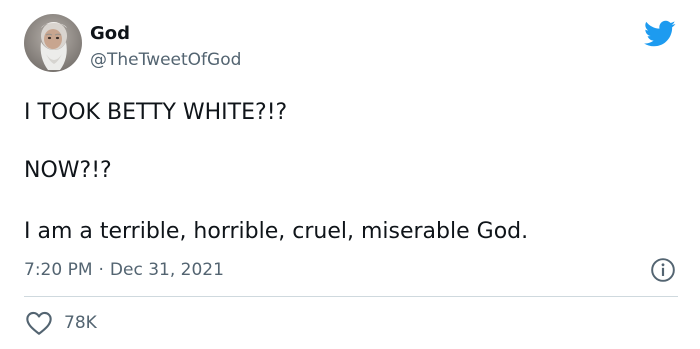 Image resolution: width=700 pixels, height=349 pixels. What do you see at coordinates (167, 270) in the screenshot?
I see `tweet-date: Dec 31, 2021` at bounding box center [167, 270].